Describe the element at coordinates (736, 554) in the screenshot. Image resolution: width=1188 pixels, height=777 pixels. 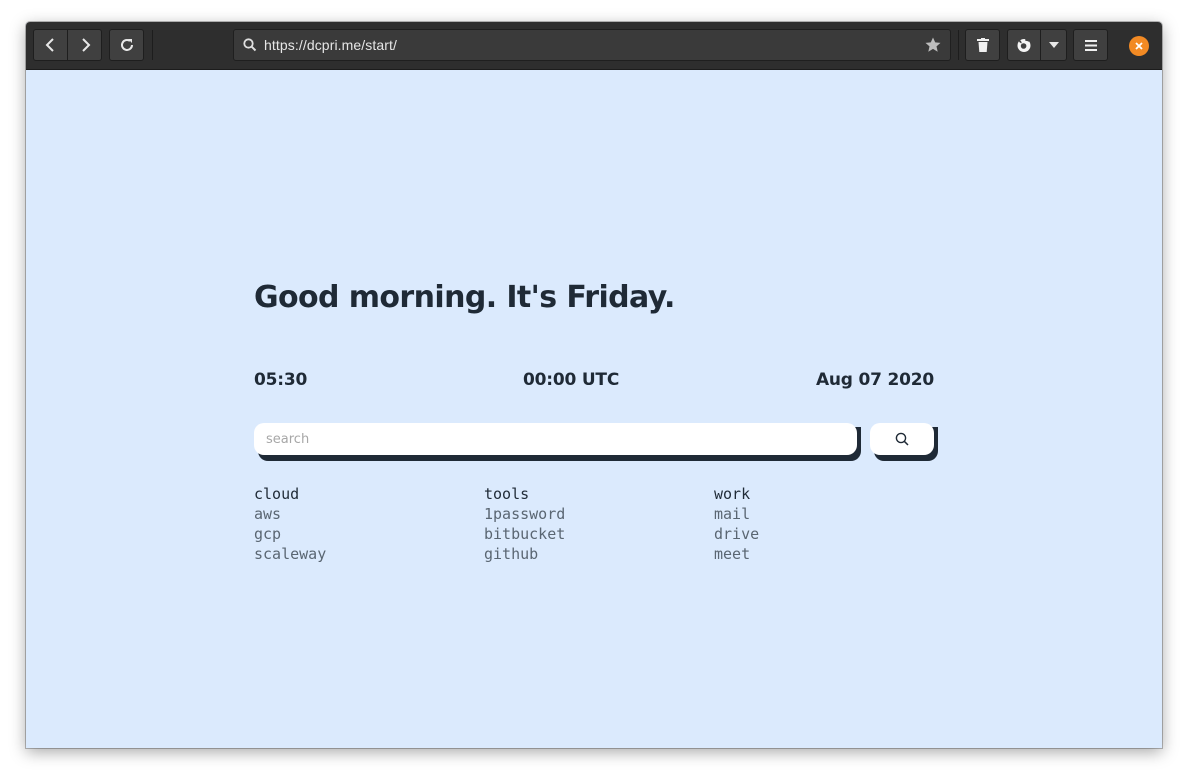
I see `link-meet: meet` at that location.